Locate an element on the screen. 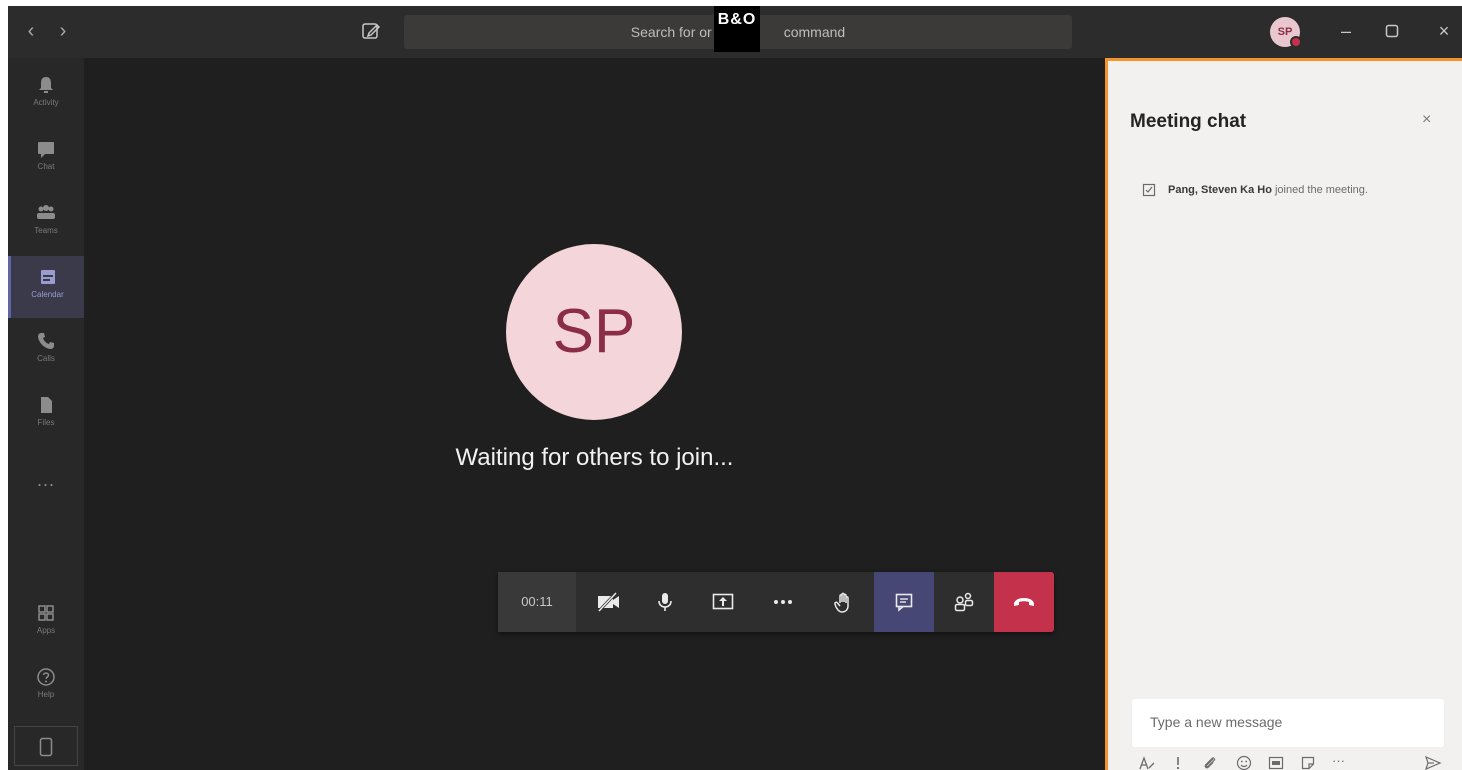 The width and height of the screenshot is (1462, 770). bell-icon is located at coordinates (46, 85).